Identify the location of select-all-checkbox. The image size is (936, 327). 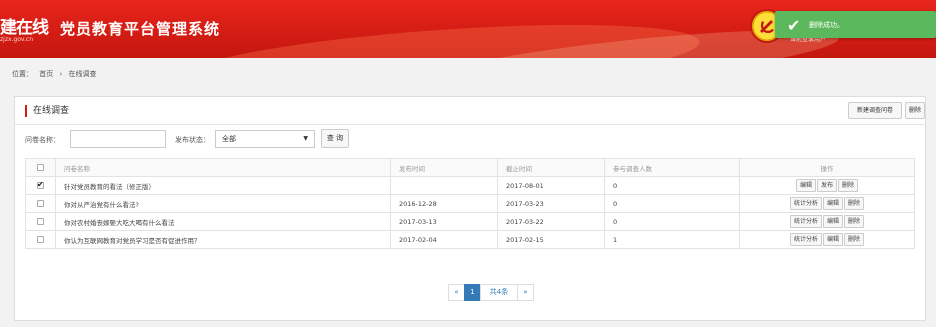
(40, 167).